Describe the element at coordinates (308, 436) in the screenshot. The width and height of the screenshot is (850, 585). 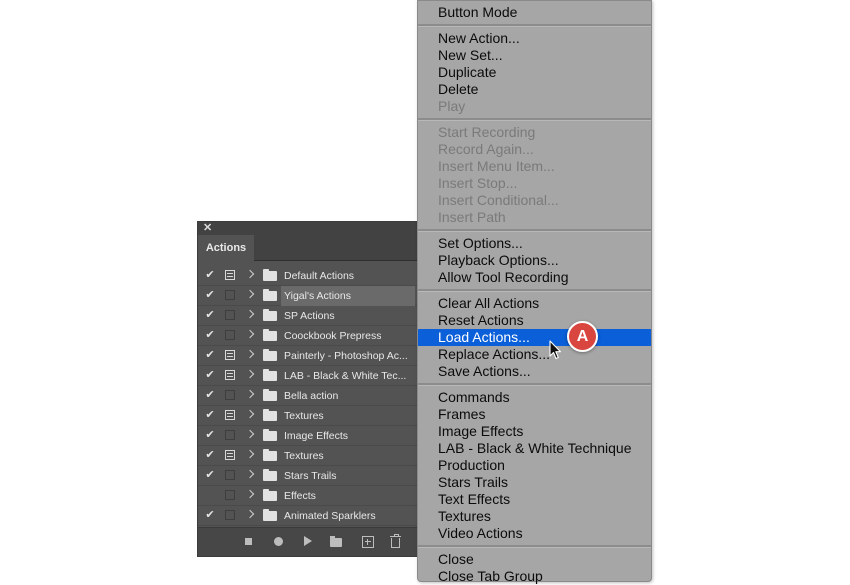
I see `action-set-row: ✔ Image Effects` at that location.